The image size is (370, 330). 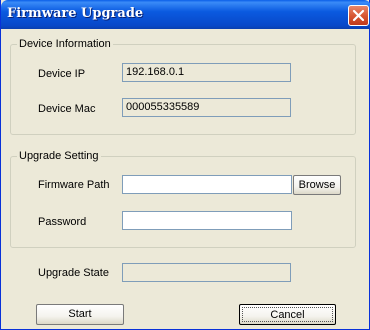 I want to click on device-ip-field: 192.168.0.1, so click(x=206, y=72).